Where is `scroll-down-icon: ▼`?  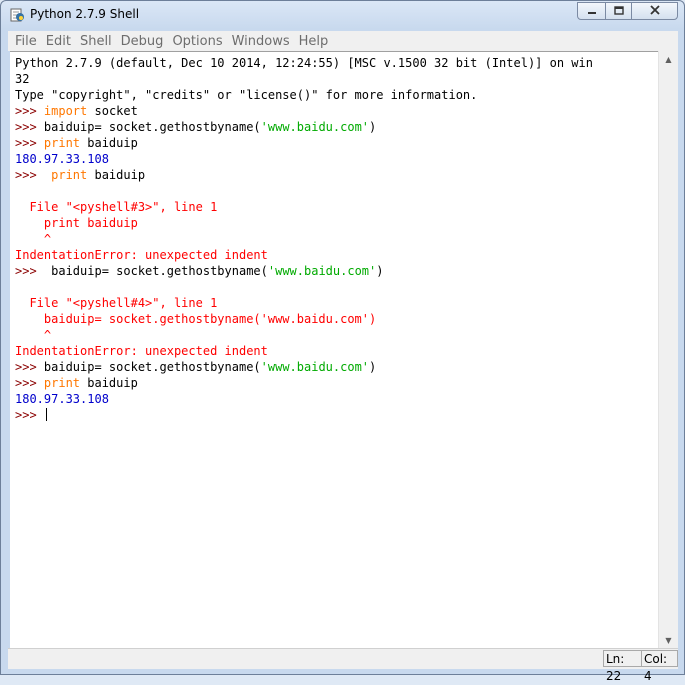
scroll-down-icon: ▼ is located at coordinates (668, 640).